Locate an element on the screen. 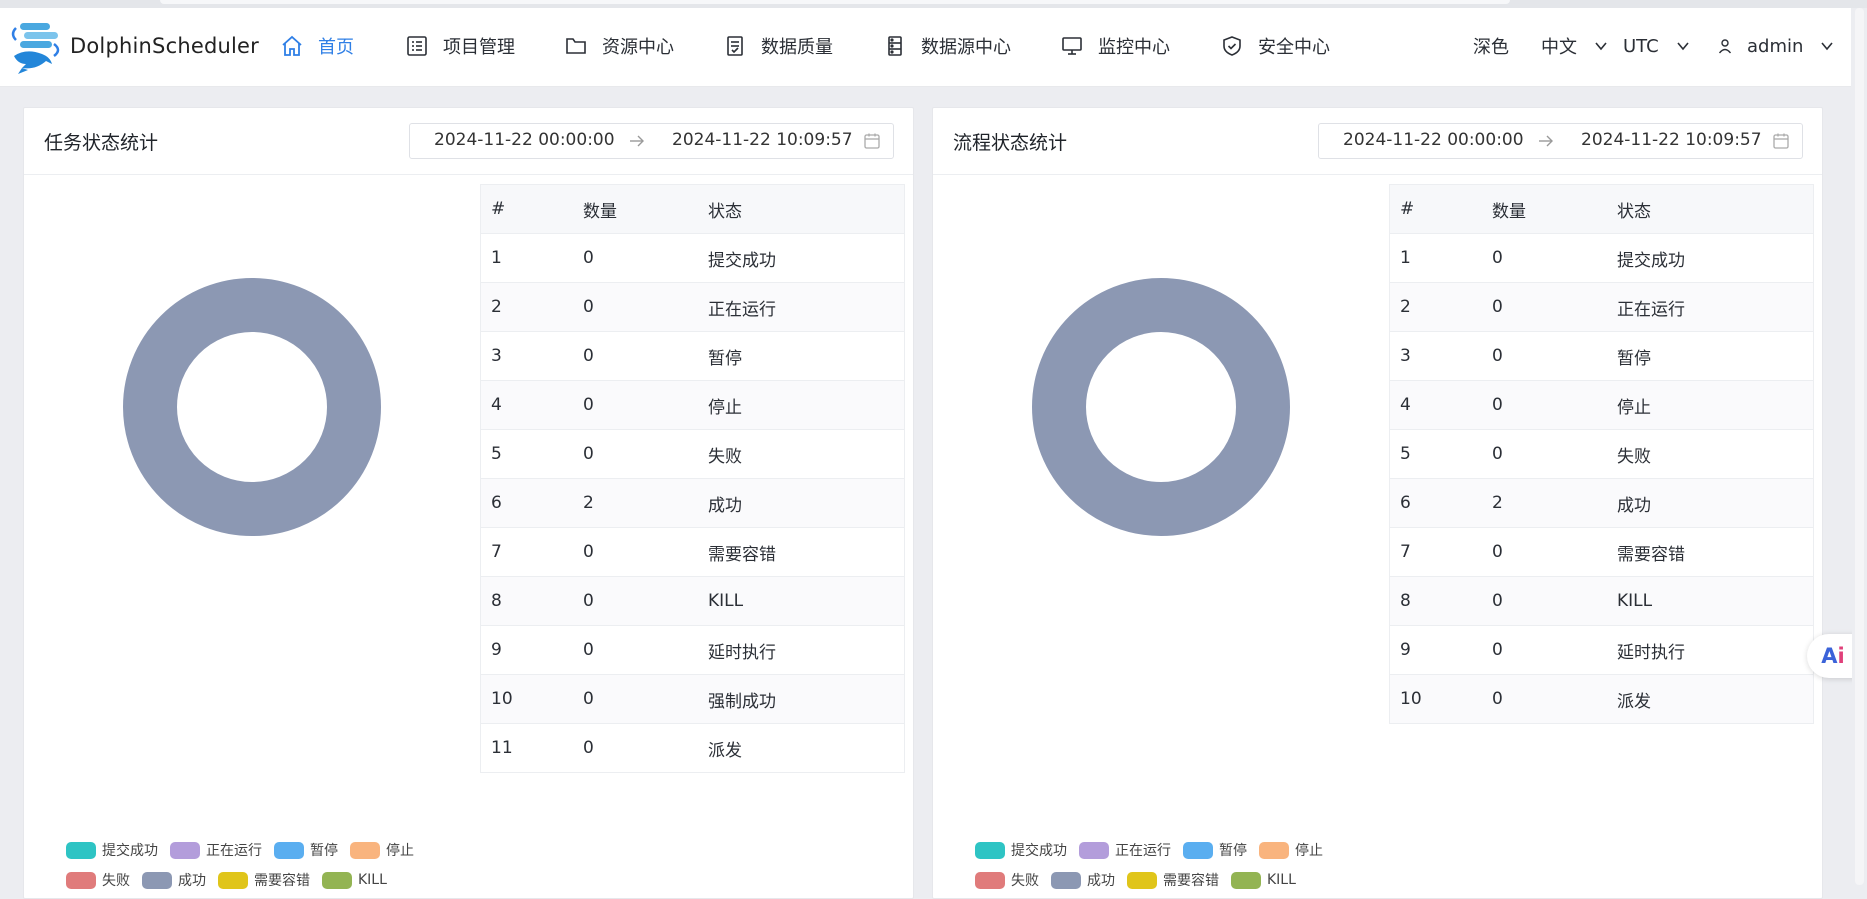  timezone-dropdown: UTC is located at coordinates (1657, 46).